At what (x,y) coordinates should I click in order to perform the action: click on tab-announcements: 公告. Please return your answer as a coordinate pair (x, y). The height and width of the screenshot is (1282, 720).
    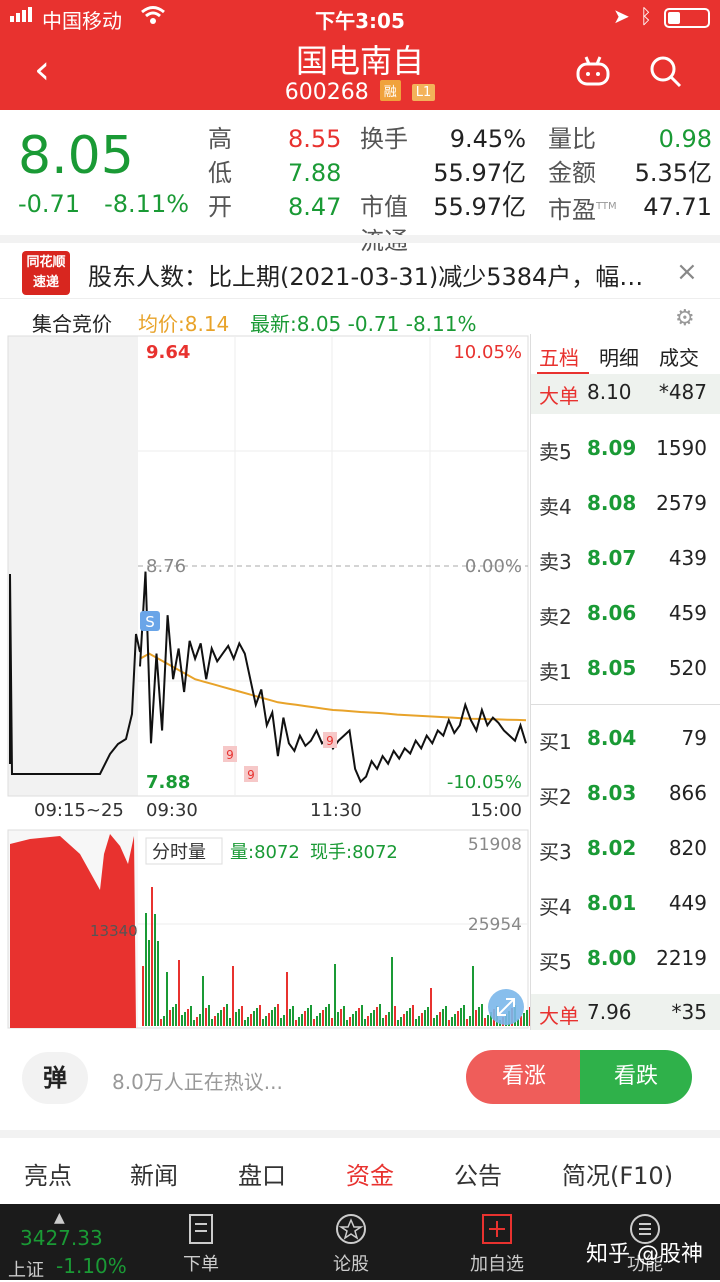
    Looking at the image, I should click on (478, 1173).